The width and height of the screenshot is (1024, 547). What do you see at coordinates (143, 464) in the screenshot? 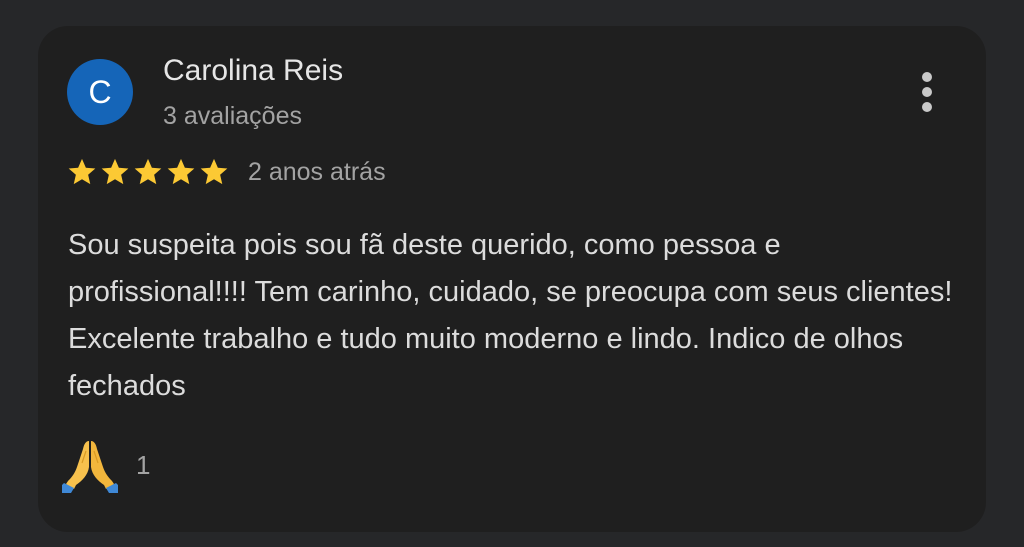
I see `reaction-count: 1` at bounding box center [143, 464].